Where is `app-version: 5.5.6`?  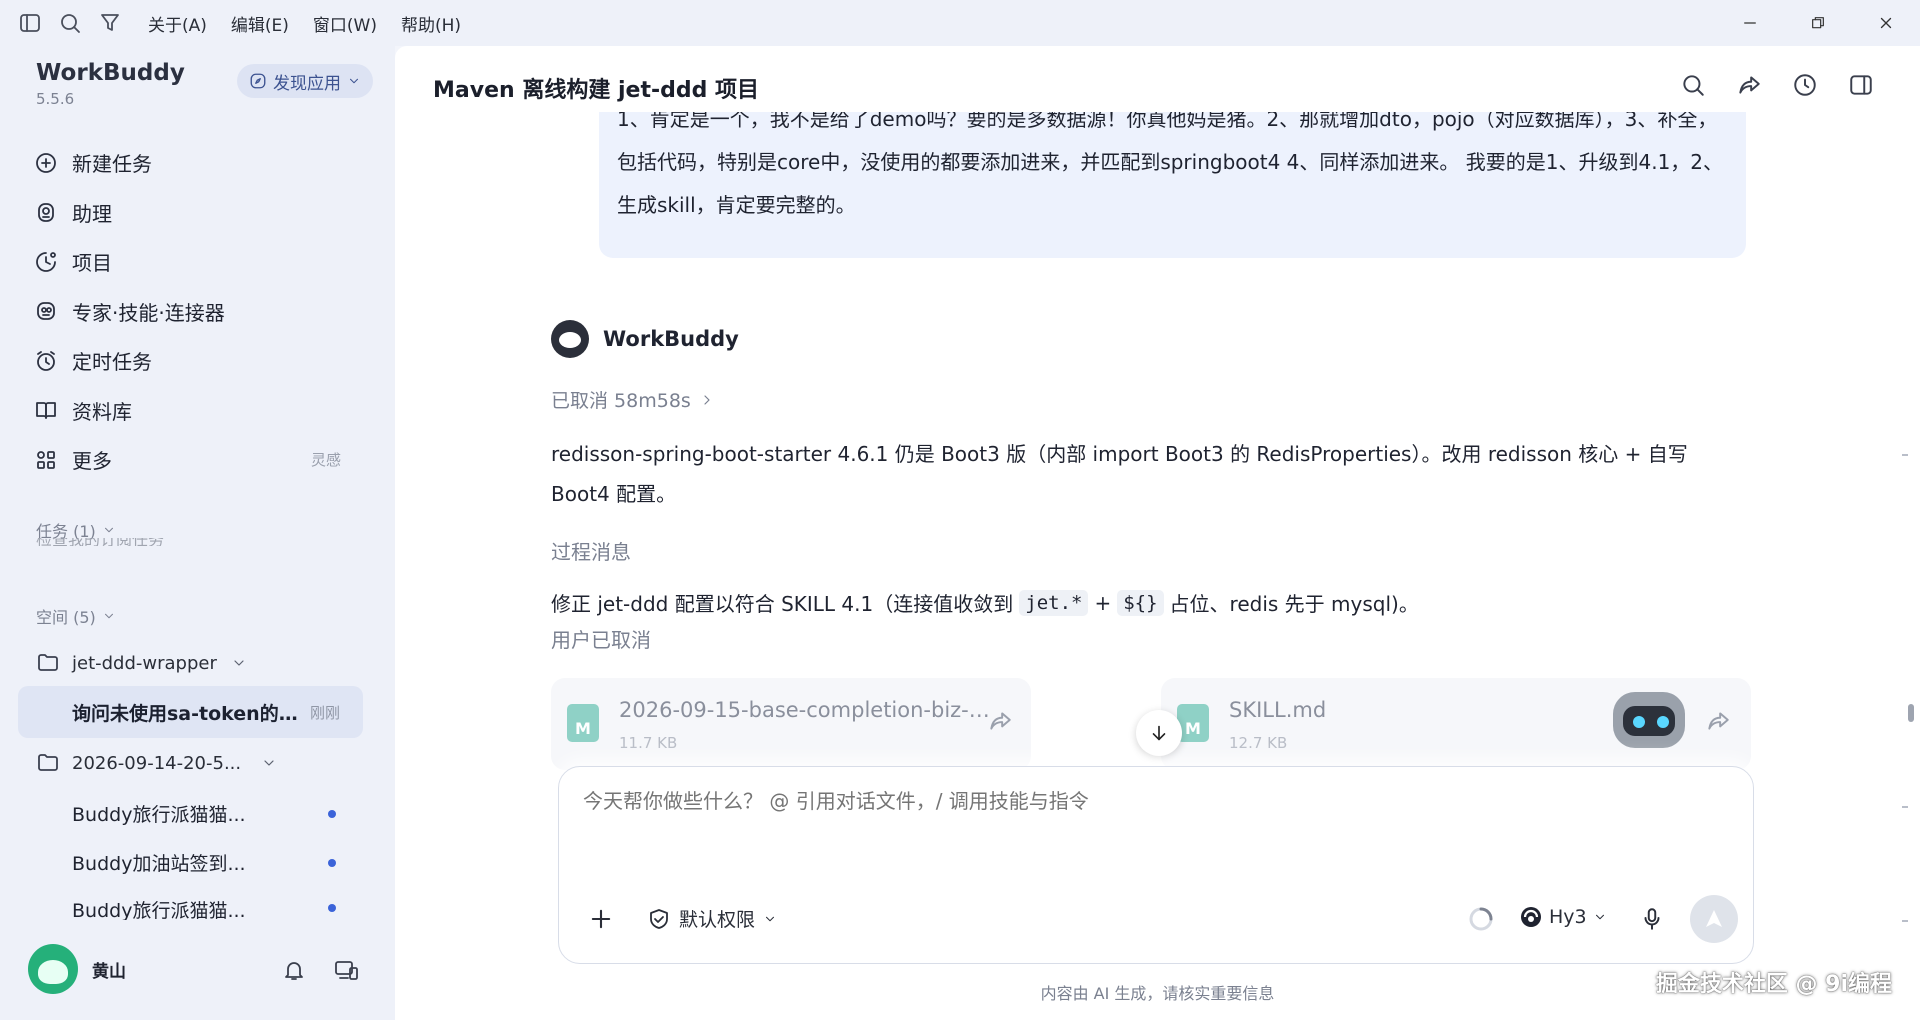 app-version: 5.5.6 is located at coordinates (55, 99).